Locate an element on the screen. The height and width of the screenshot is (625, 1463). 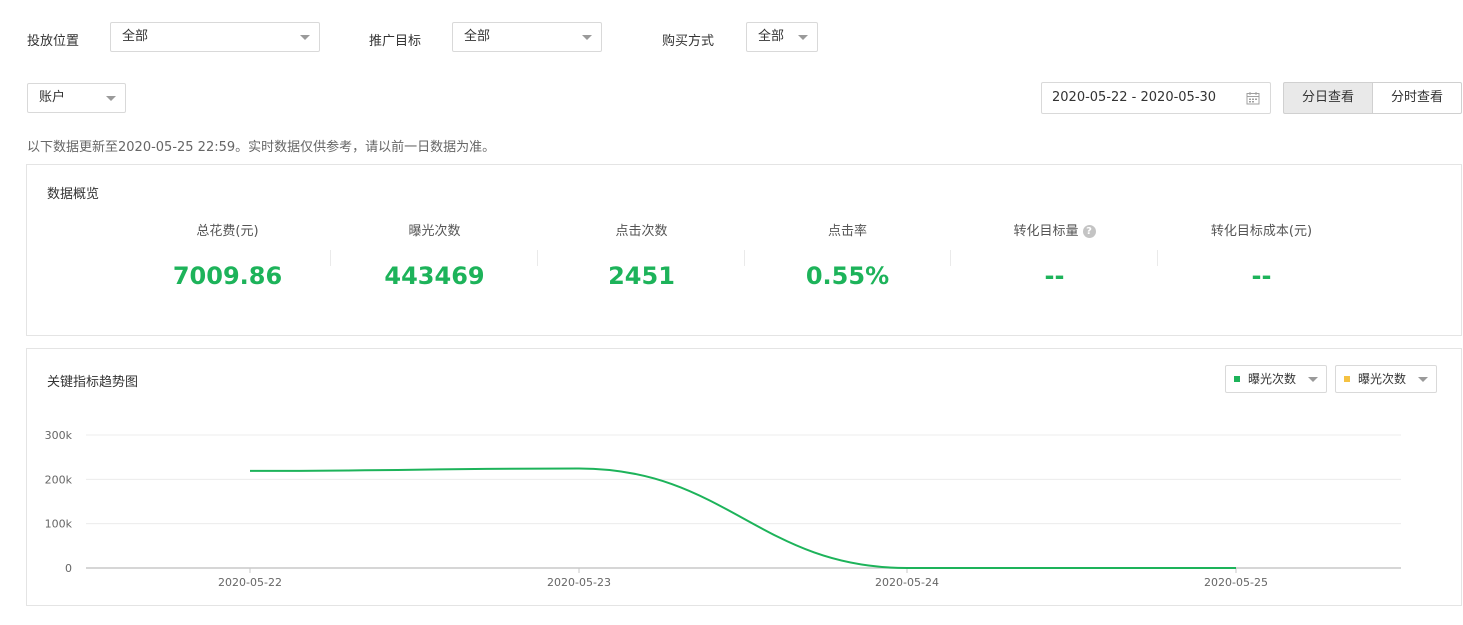
series-line-impressions is located at coordinates (742, 518).